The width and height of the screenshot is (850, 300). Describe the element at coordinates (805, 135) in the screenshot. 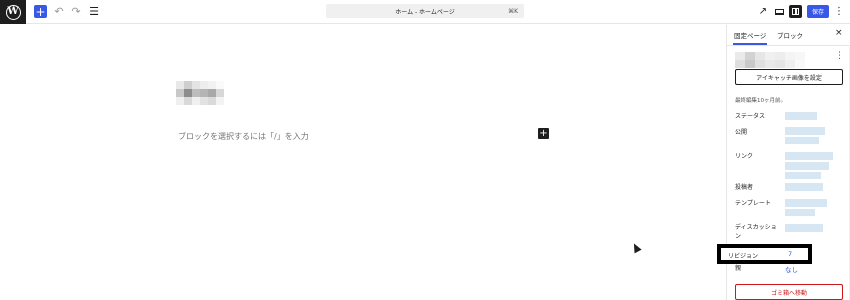

I see `publish-value-obscured` at that location.